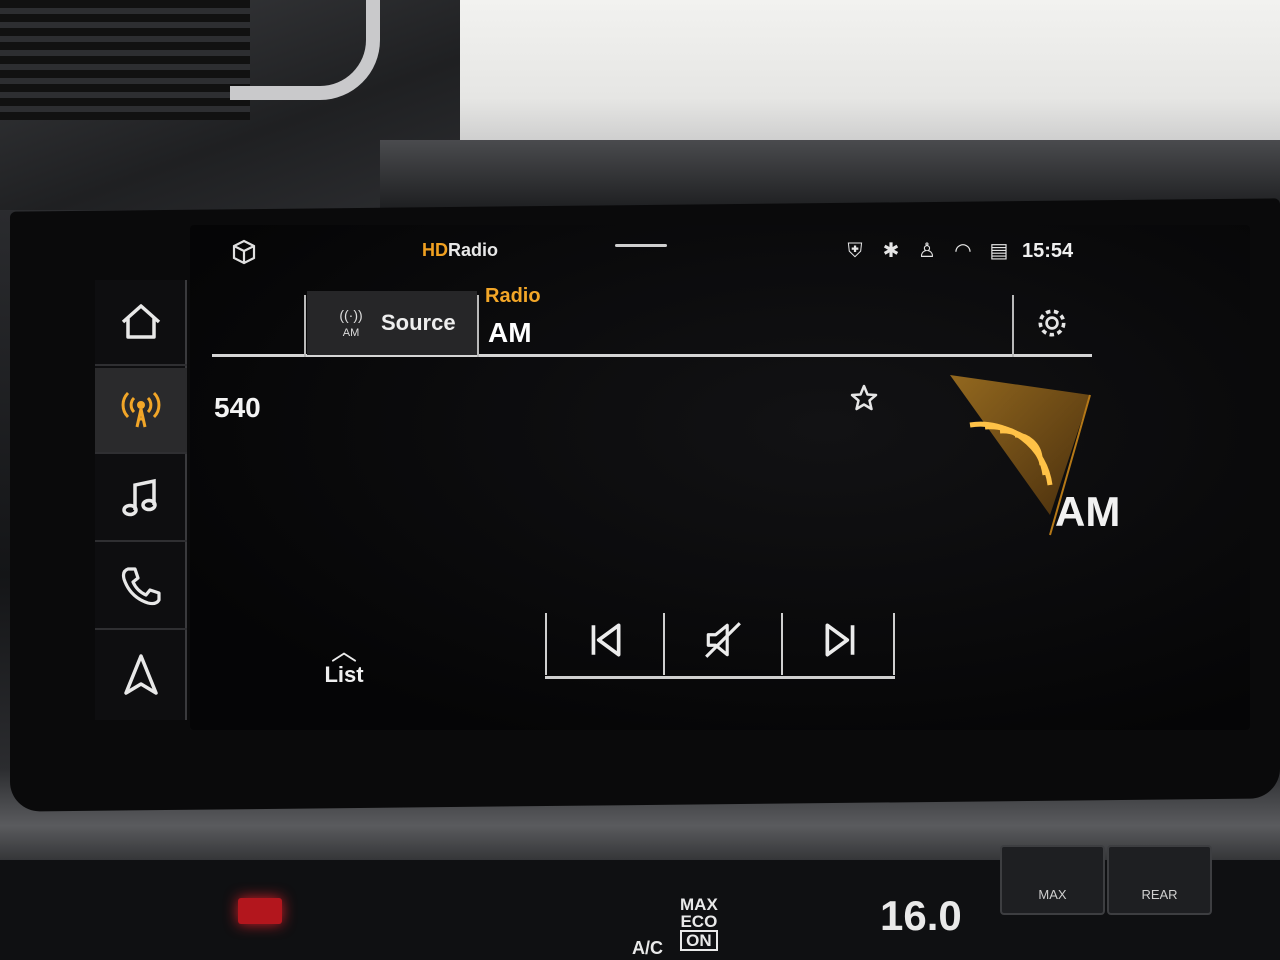 The width and height of the screenshot is (1280, 960). I want to click on phone-icon, so click(141, 586).